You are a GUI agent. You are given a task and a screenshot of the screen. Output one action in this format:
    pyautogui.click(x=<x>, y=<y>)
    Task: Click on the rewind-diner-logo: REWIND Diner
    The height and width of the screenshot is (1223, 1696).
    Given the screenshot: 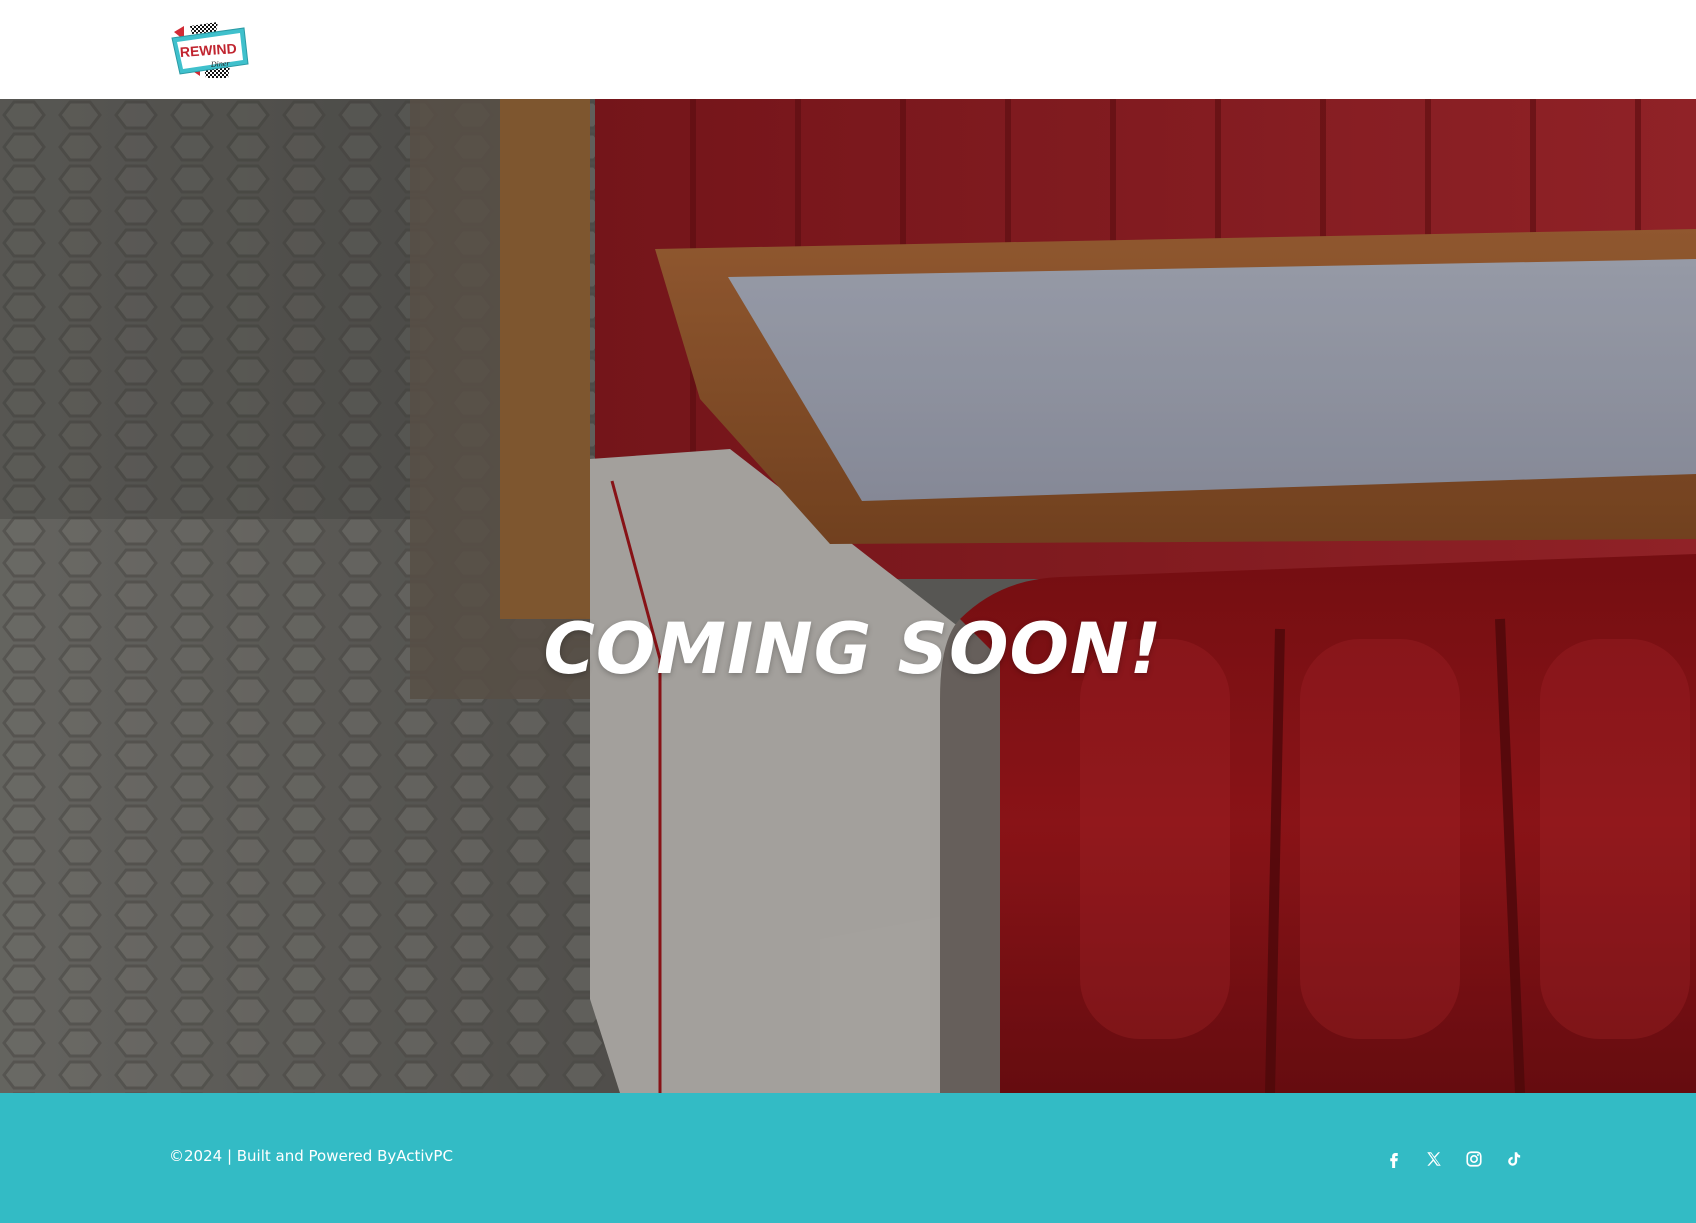 What is the action you would take?
    pyautogui.click(x=210, y=51)
    